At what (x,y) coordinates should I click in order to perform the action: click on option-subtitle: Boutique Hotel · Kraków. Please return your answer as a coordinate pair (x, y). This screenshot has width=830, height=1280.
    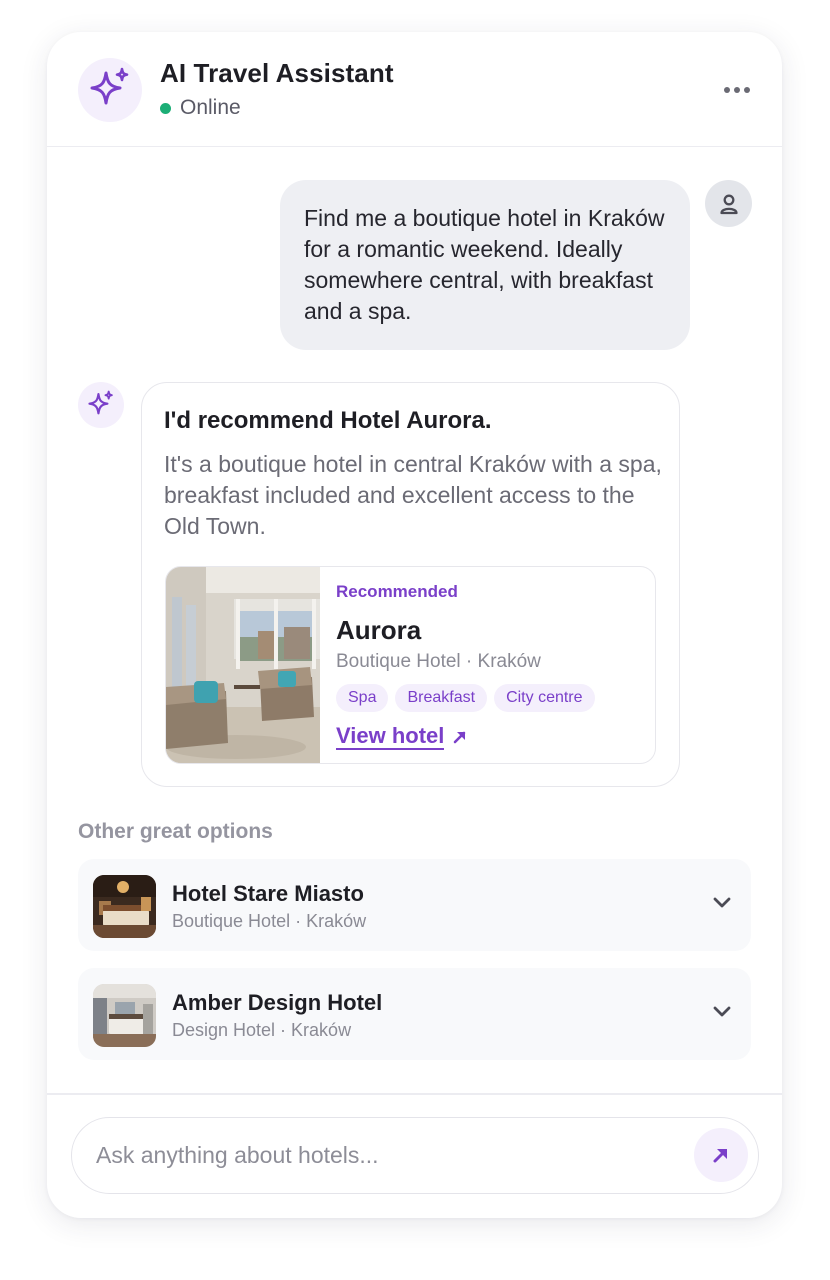
    Looking at the image, I should click on (269, 921).